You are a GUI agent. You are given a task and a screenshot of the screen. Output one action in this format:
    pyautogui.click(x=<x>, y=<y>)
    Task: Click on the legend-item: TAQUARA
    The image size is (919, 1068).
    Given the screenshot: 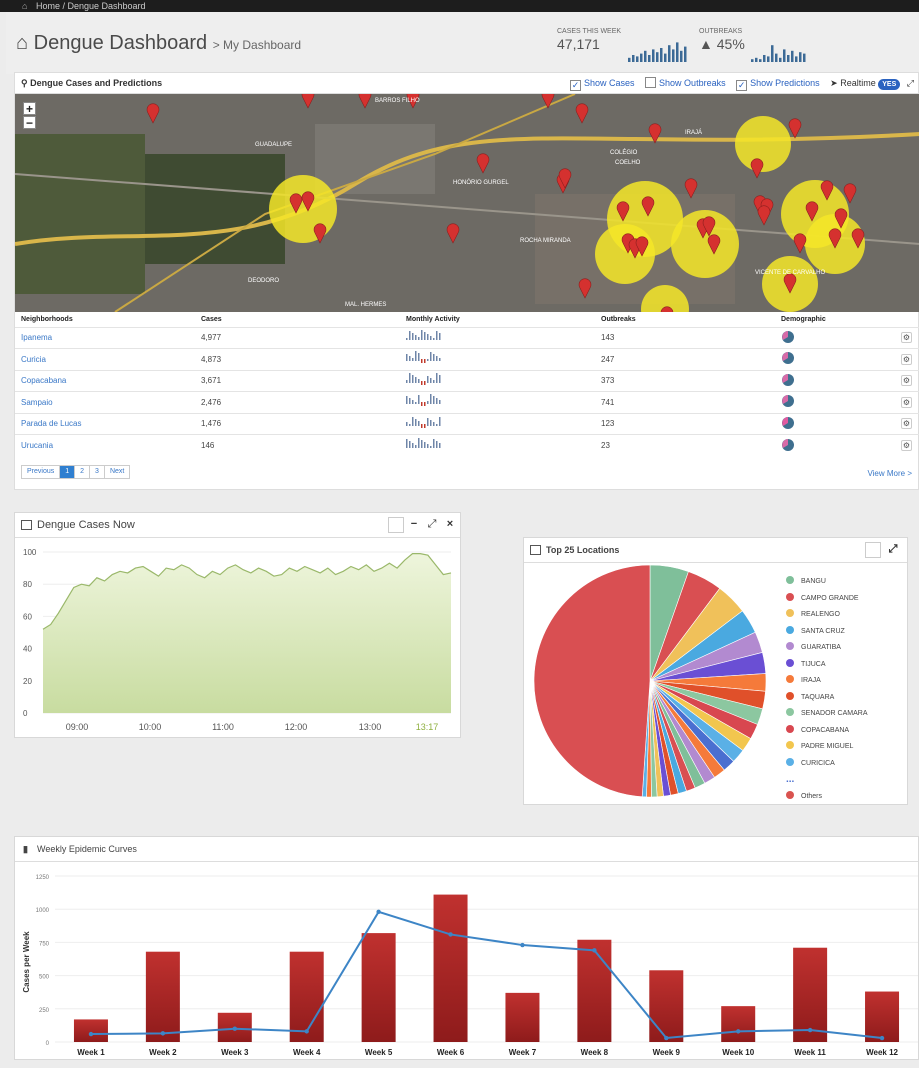 What is the action you would take?
    pyautogui.click(x=827, y=700)
    